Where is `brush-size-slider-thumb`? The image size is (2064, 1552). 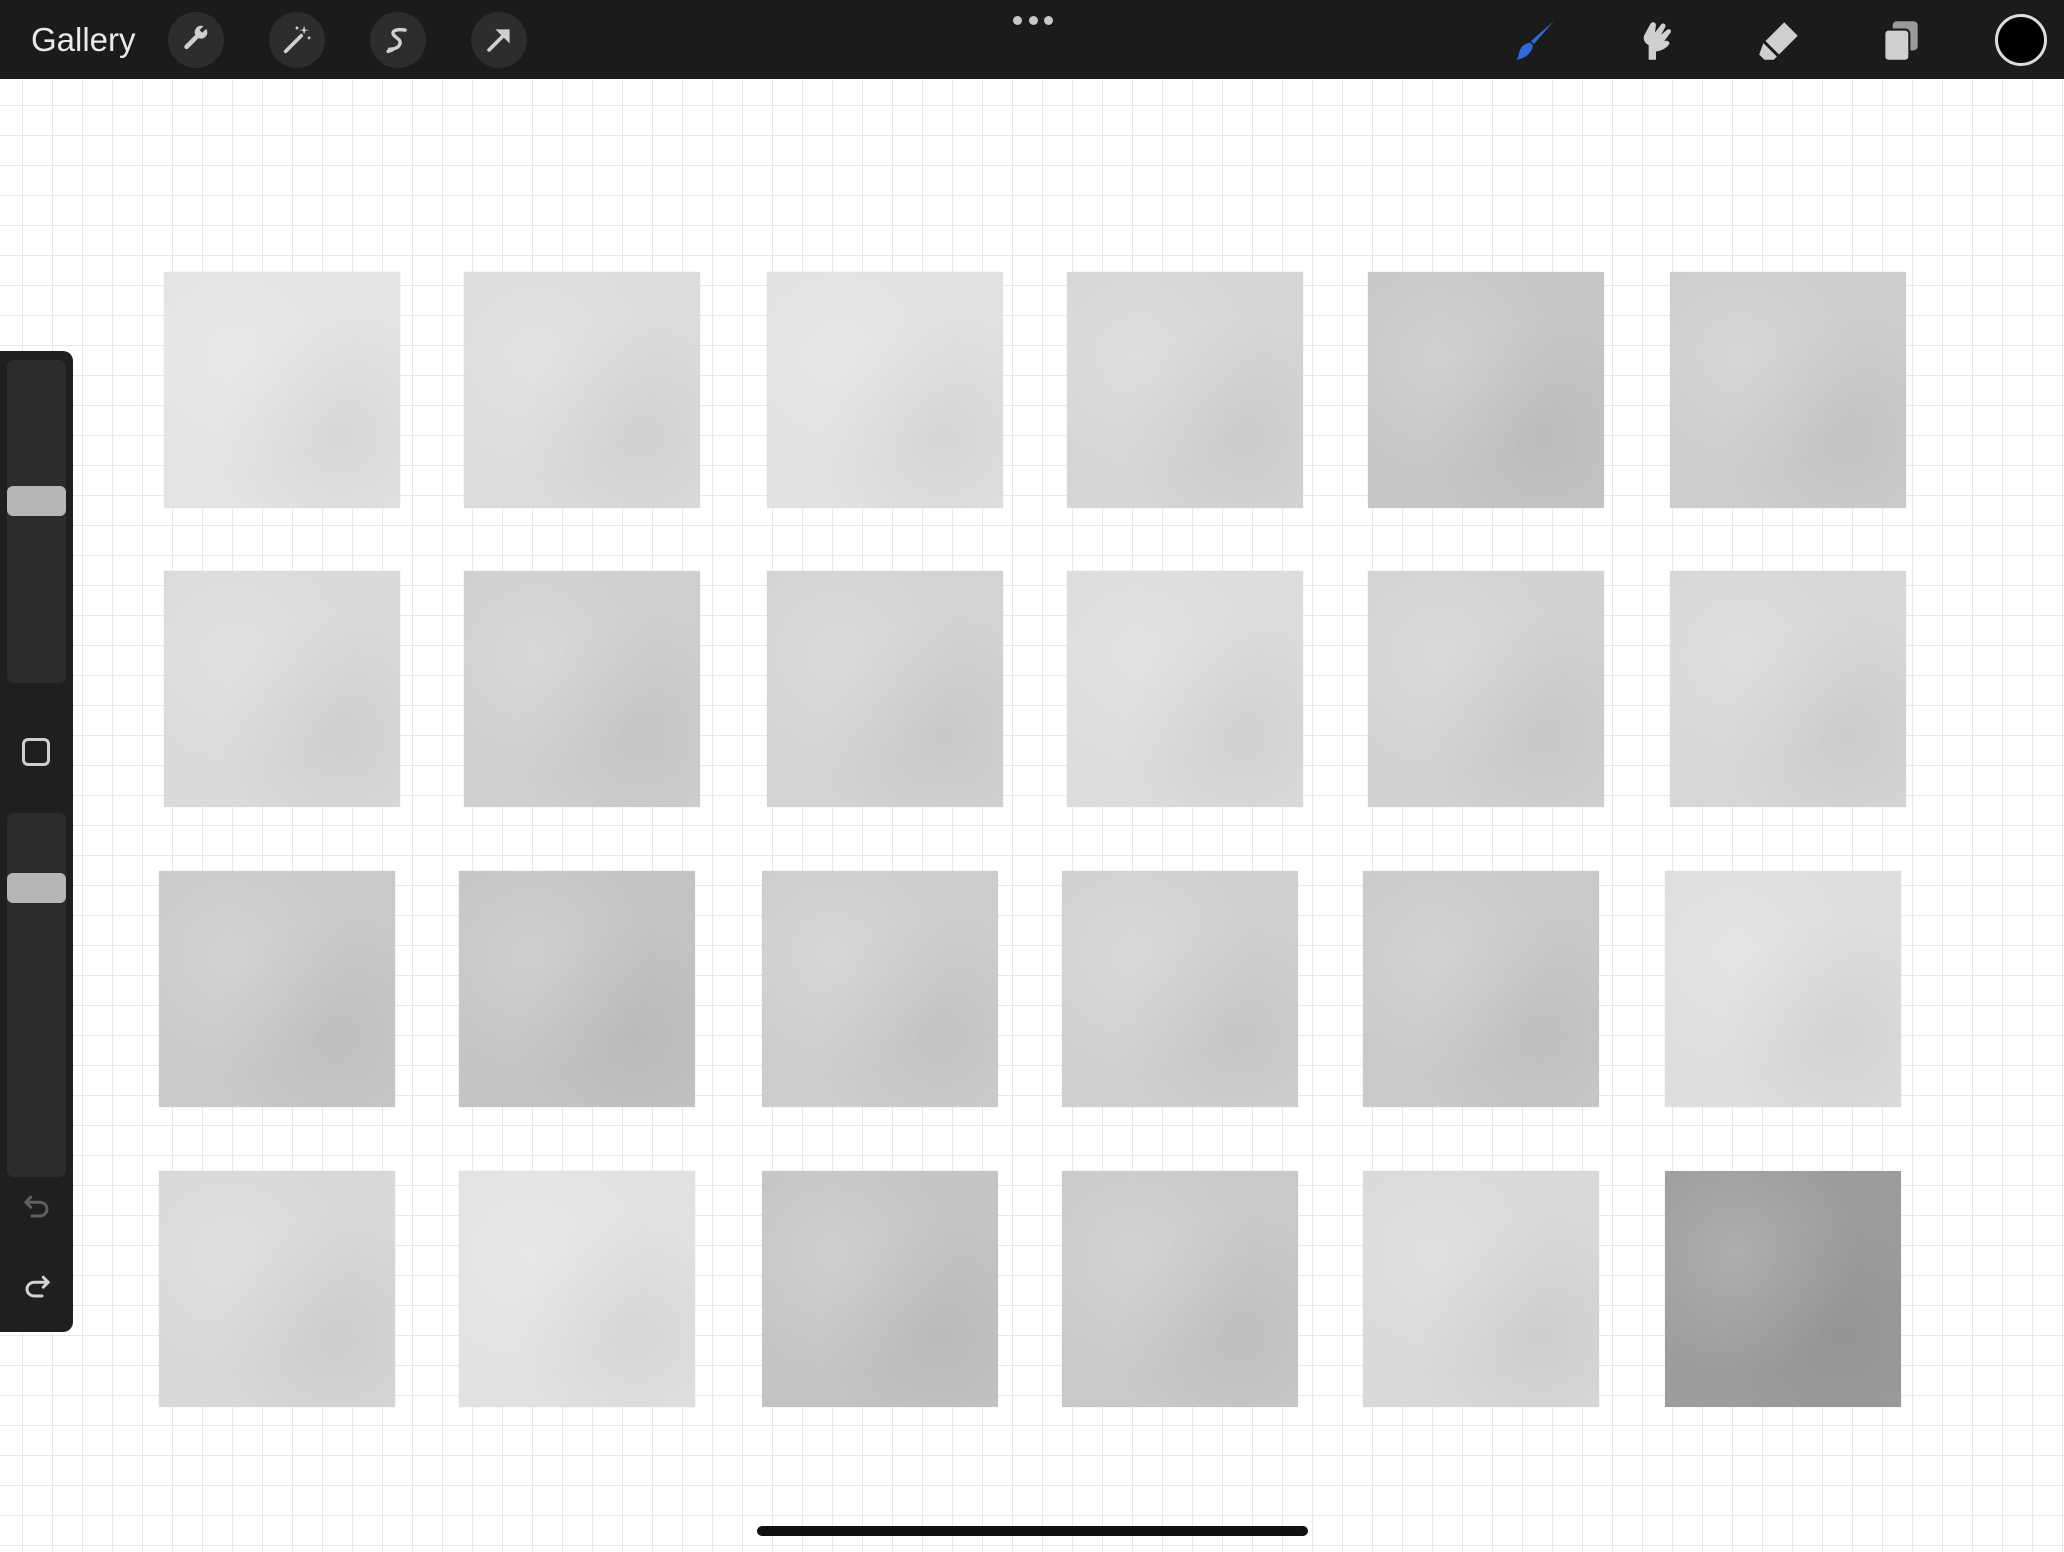
brush-size-slider-thumb is located at coordinates (36, 500).